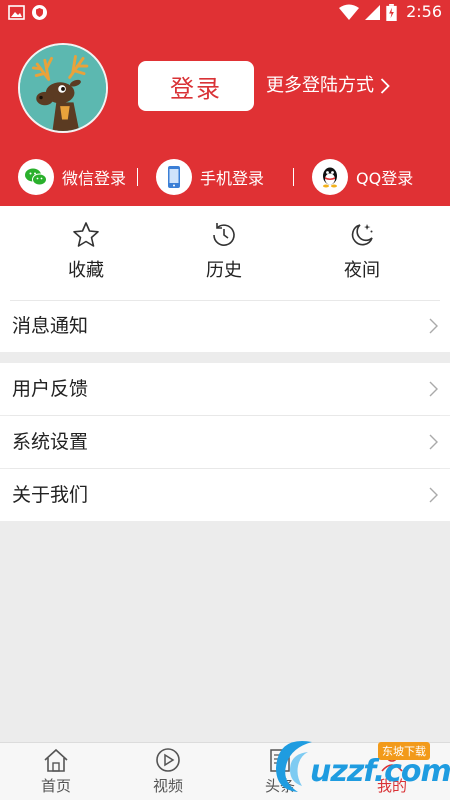 This screenshot has height=800, width=450. Describe the element at coordinates (224, 270) in the screenshot. I see `history-label: 历史` at that location.